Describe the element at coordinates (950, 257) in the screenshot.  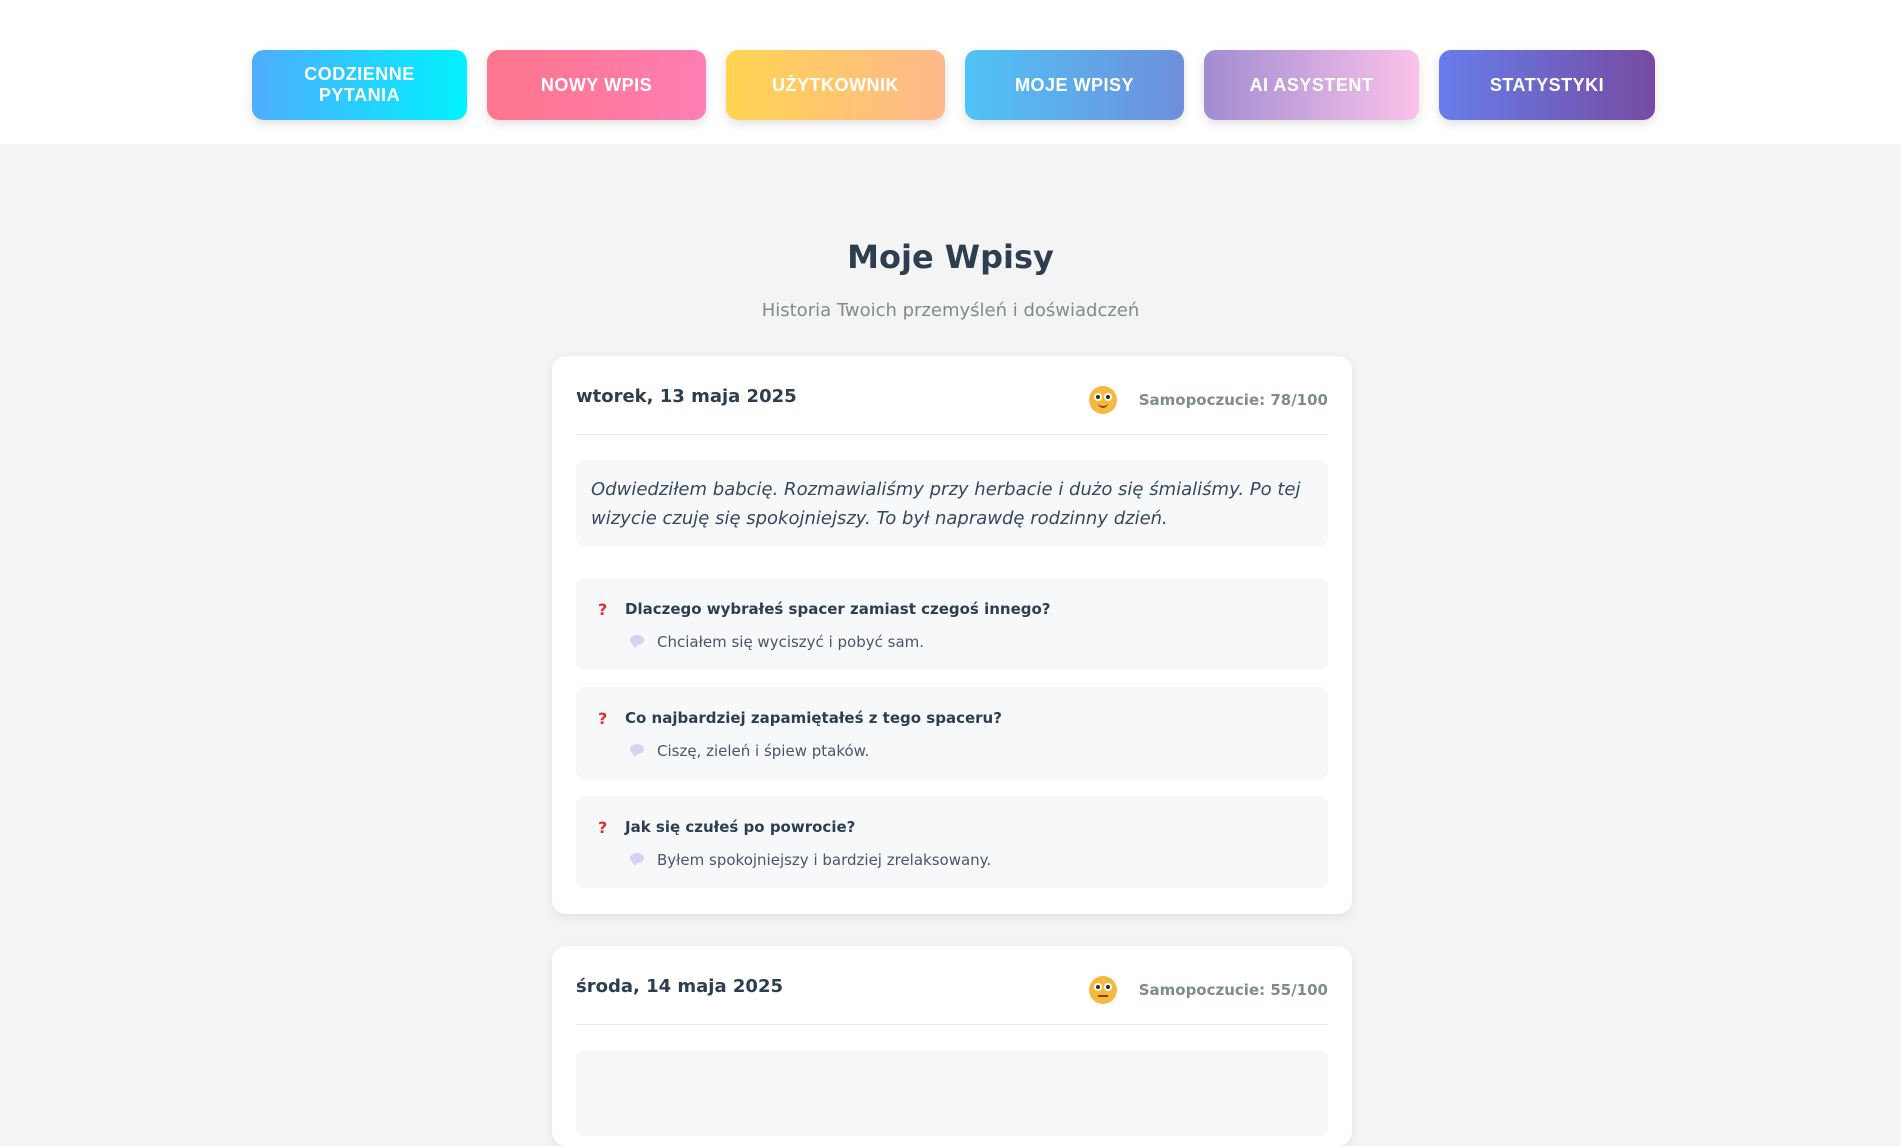
I see `page-title: Moje Wpisy` at that location.